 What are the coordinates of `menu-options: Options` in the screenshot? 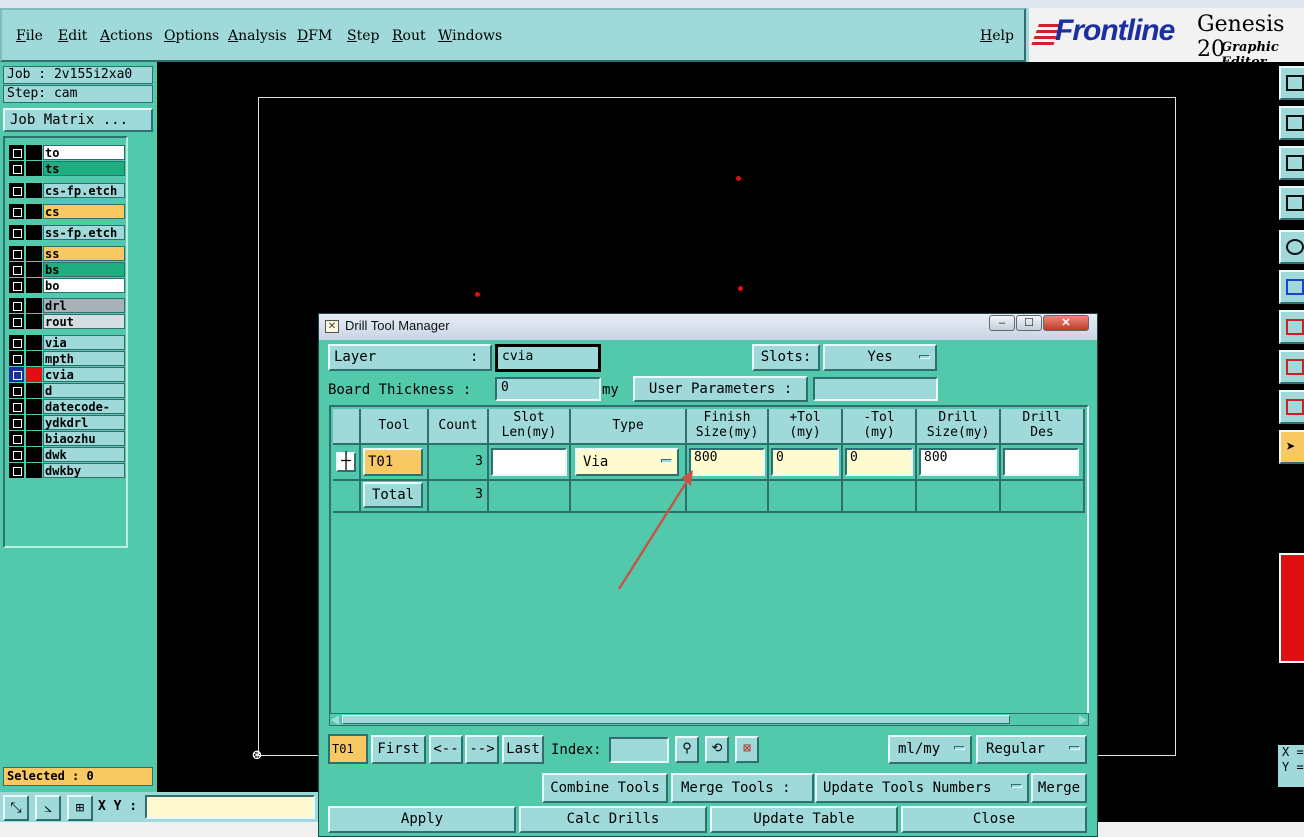 It's located at (191, 36).